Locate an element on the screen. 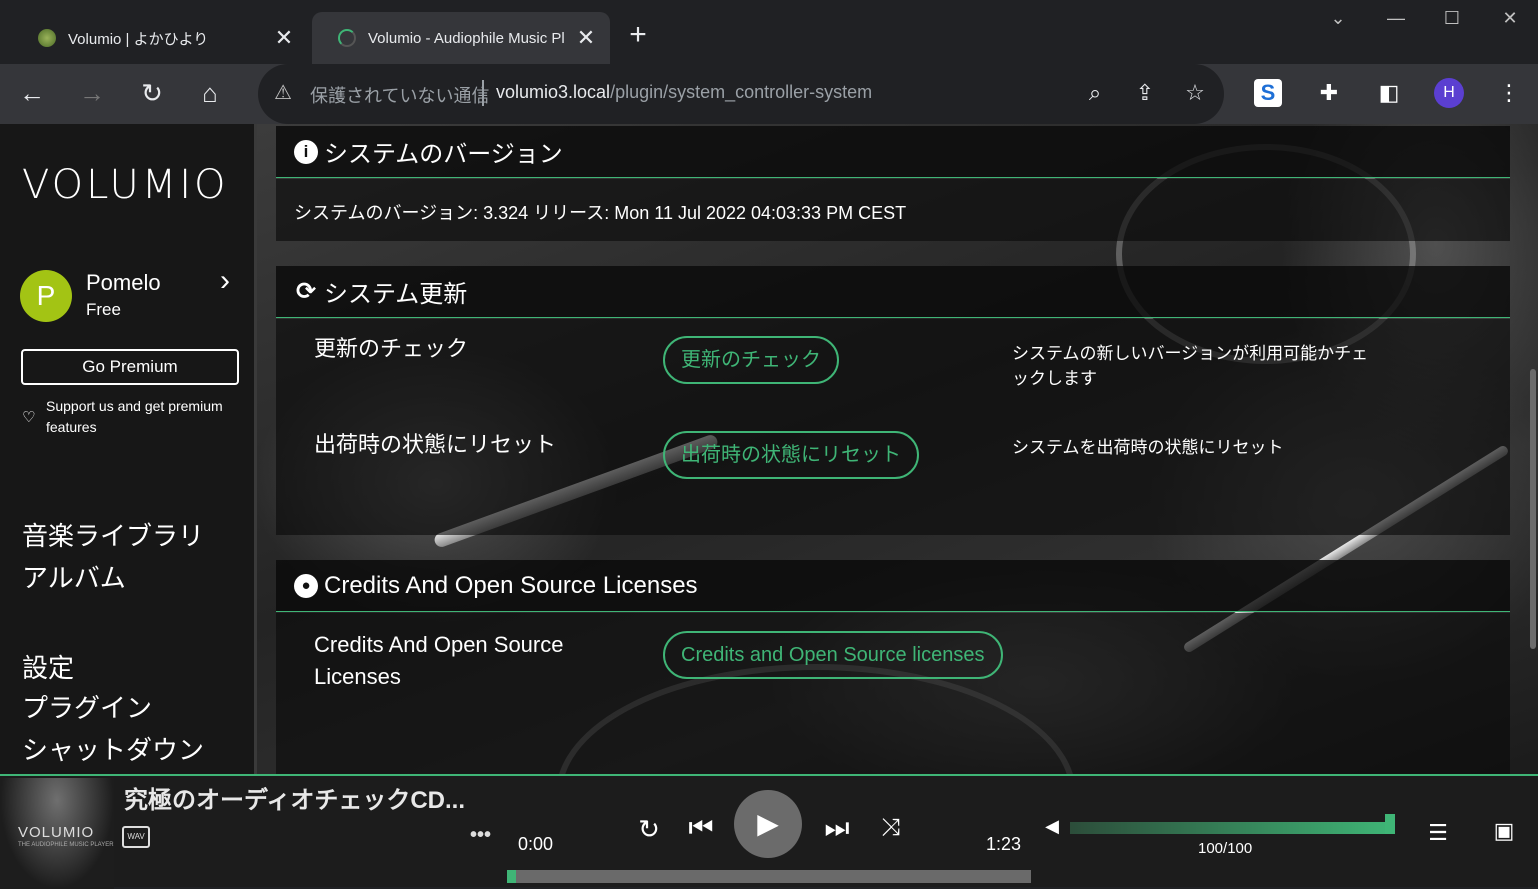 The image size is (1538, 889). next-track-icon: ⏭ is located at coordinates (837, 828).